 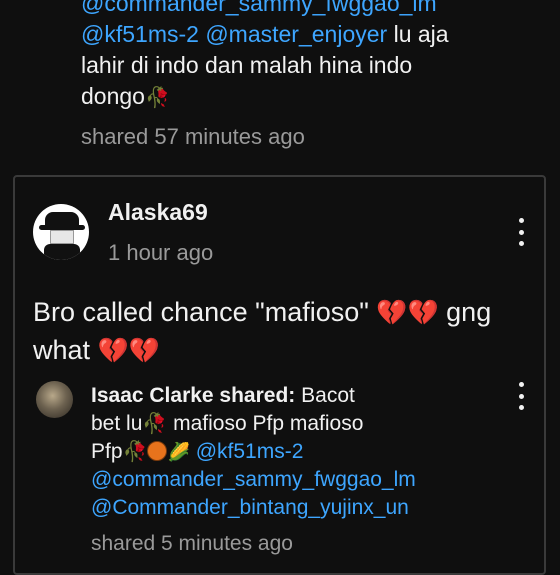 I want to click on reply-avatar, so click(x=54, y=399).